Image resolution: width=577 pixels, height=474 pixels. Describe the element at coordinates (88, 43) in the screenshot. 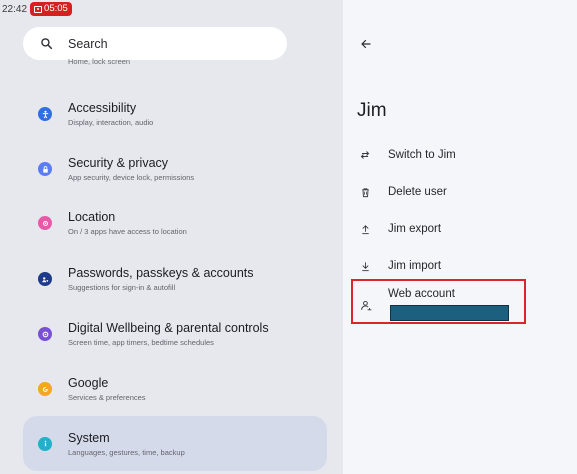

I see `search-placeholder: Search` at that location.